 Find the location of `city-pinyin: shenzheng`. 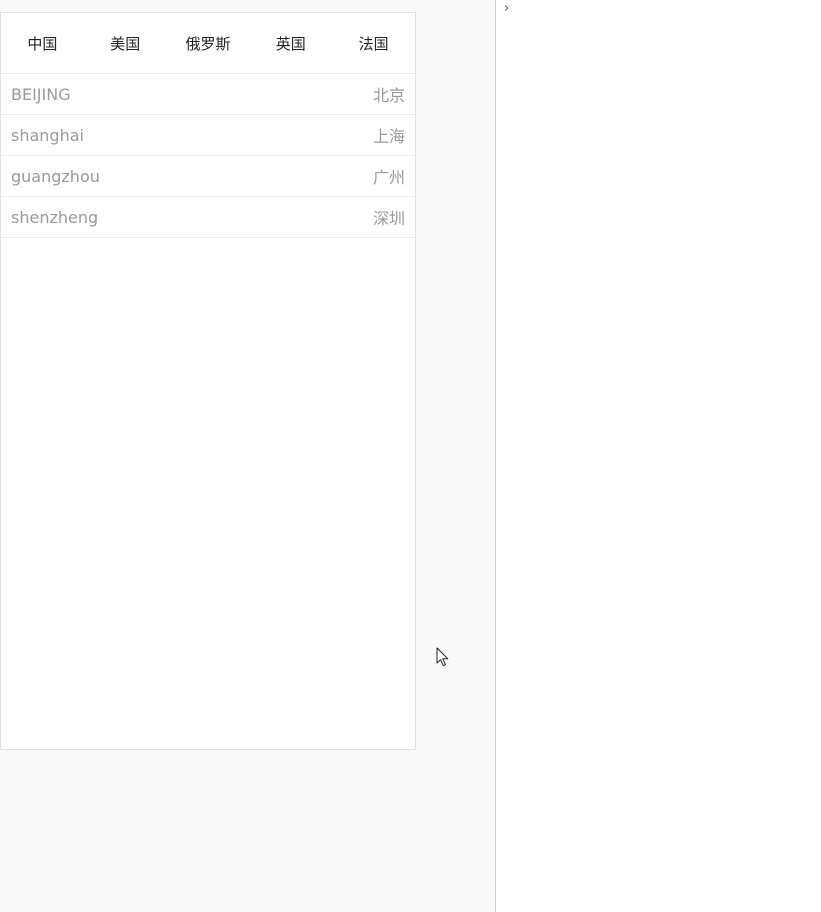

city-pinyin: shenzheng is located at coordinates (55, 217).